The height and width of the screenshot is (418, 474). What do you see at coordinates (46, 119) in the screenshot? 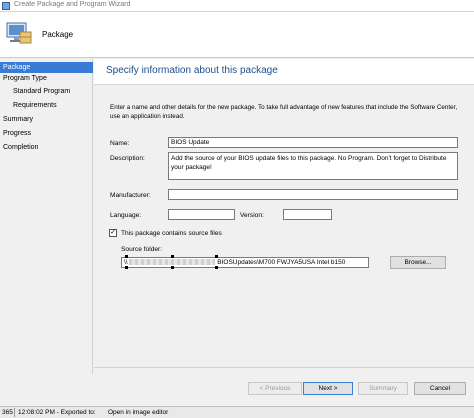
I see `nav-item-summary: Summary` at bounding box center [46, 119].